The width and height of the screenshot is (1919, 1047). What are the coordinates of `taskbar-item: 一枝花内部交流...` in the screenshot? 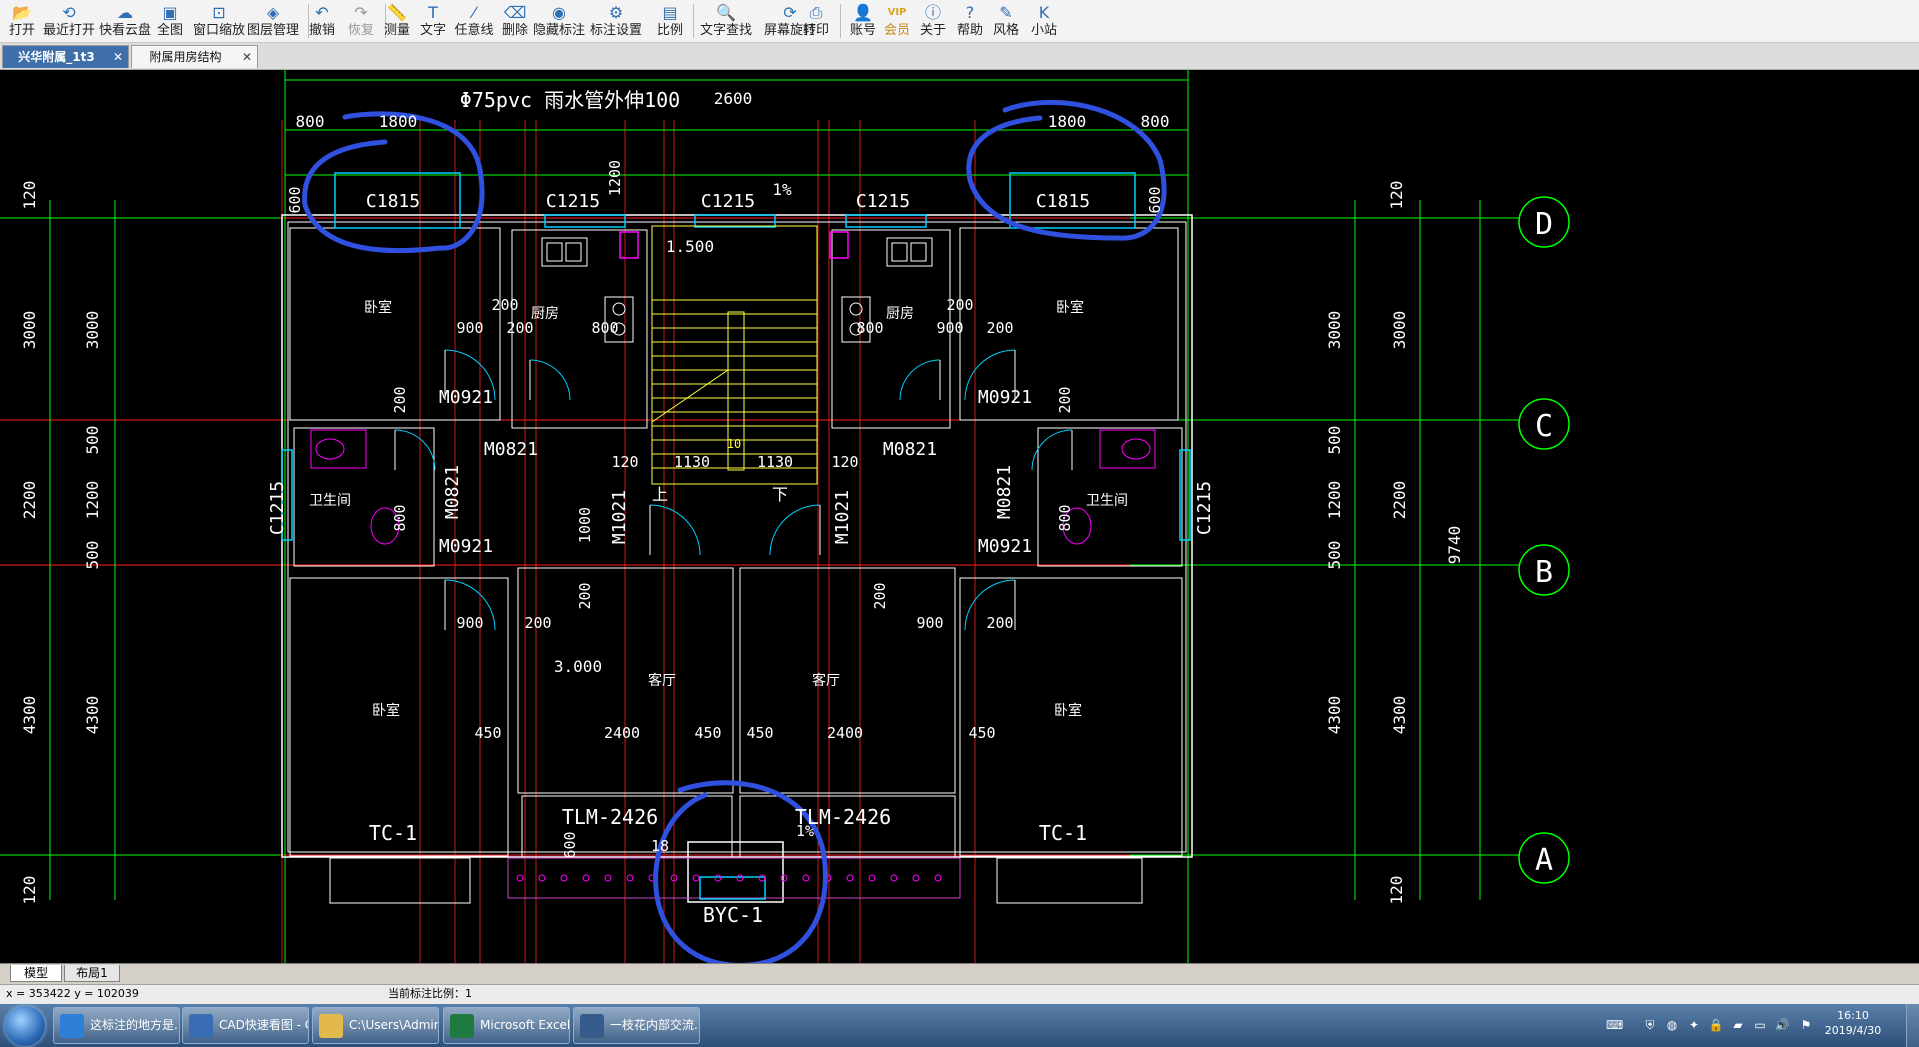 It's located at (636, 1025).